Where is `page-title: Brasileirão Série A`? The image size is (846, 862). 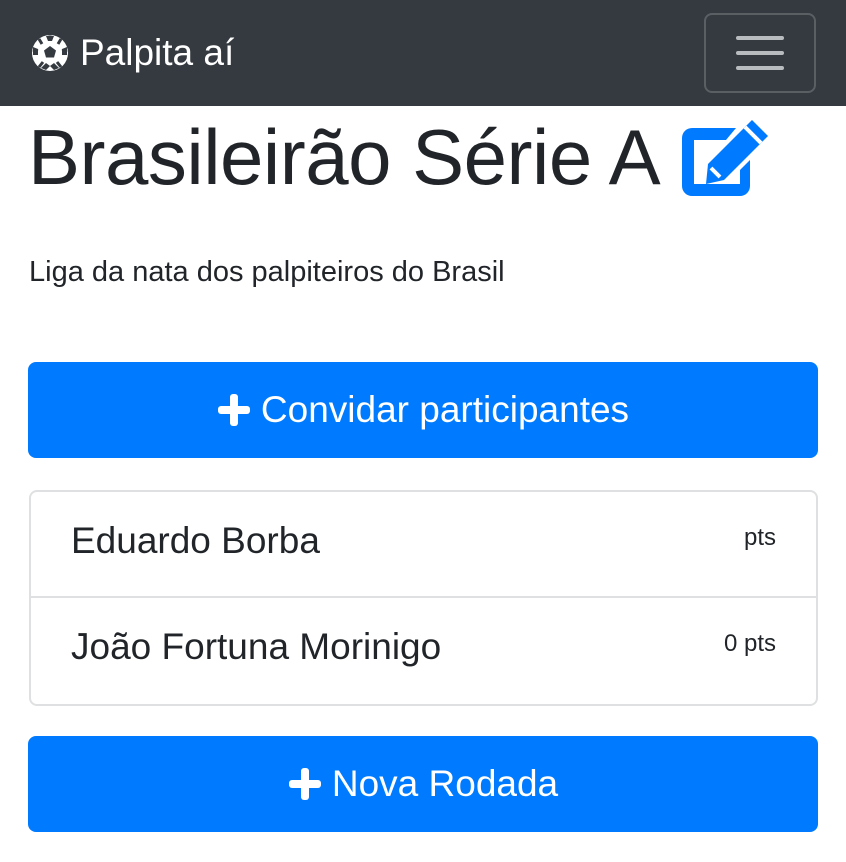 page-title: Brasileirão Série A is located at coordinates (344, 157).